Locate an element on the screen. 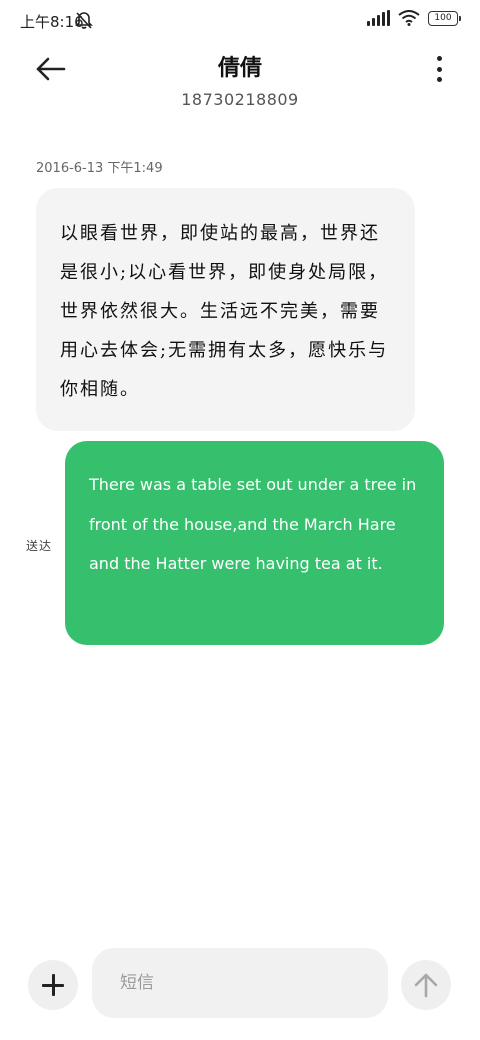 The width and height of the screenshot is (480, 1040). contact-name: 倩倩 is located at coordinates (239, 68).